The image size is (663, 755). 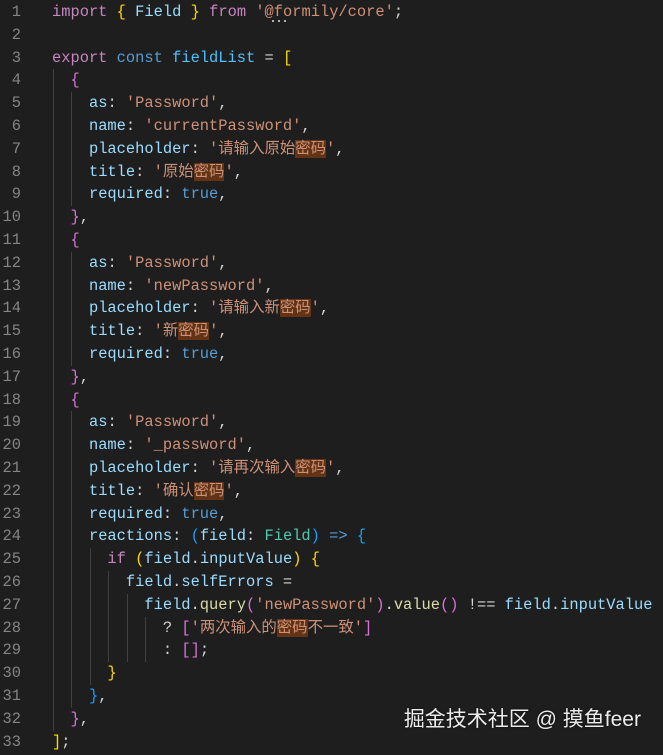 What do you see at coordinates (252, 149) in the screenshot?
I see `code-token: '请输入原始` at bounding box center [252, 149].